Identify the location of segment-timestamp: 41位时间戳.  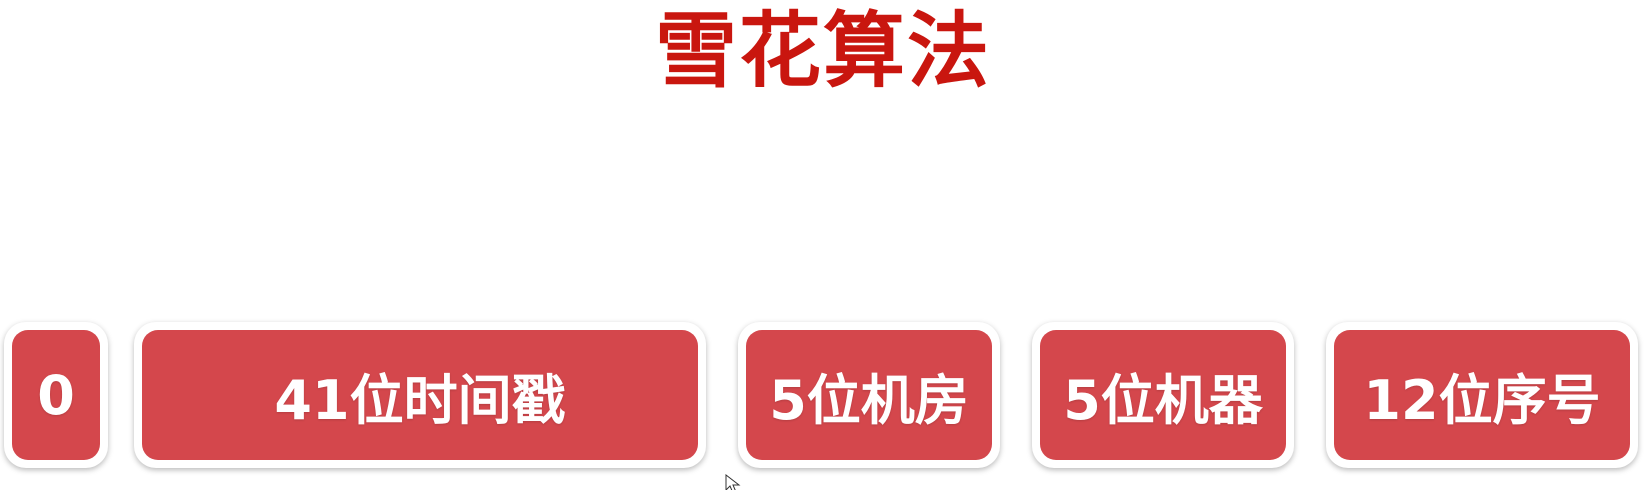
(420, 395).